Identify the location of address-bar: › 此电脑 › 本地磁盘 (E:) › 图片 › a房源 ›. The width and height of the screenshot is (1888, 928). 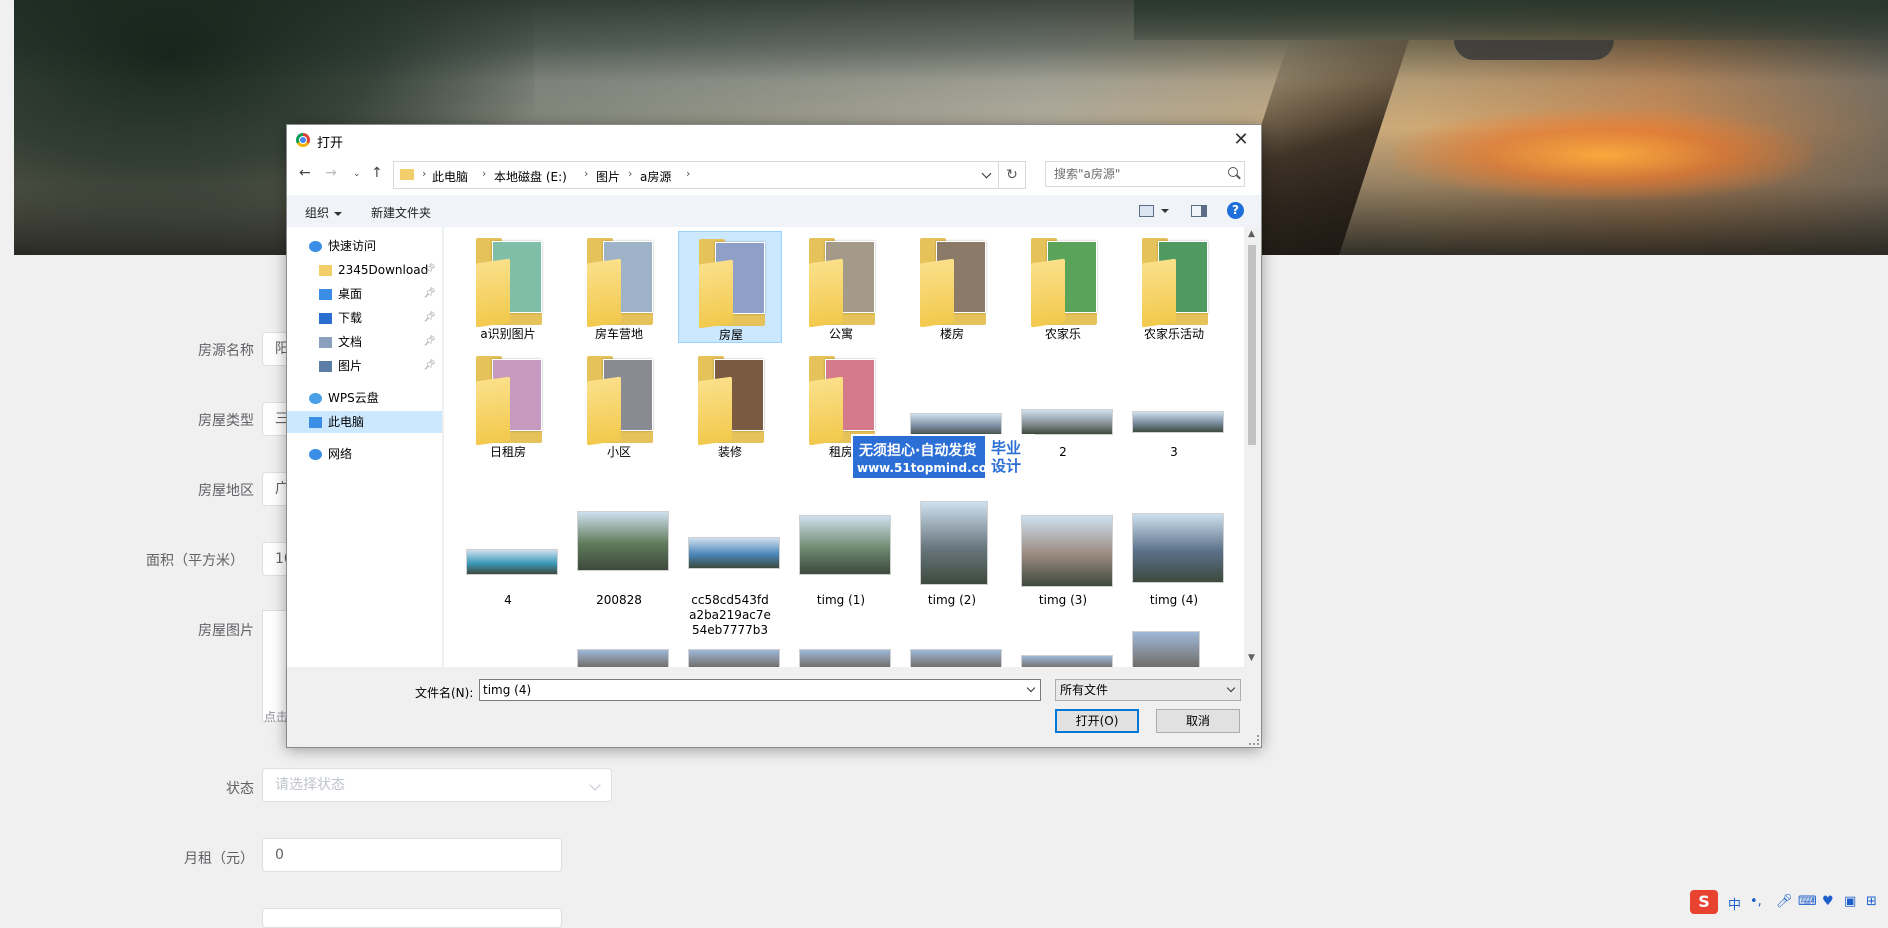
(696, 175).